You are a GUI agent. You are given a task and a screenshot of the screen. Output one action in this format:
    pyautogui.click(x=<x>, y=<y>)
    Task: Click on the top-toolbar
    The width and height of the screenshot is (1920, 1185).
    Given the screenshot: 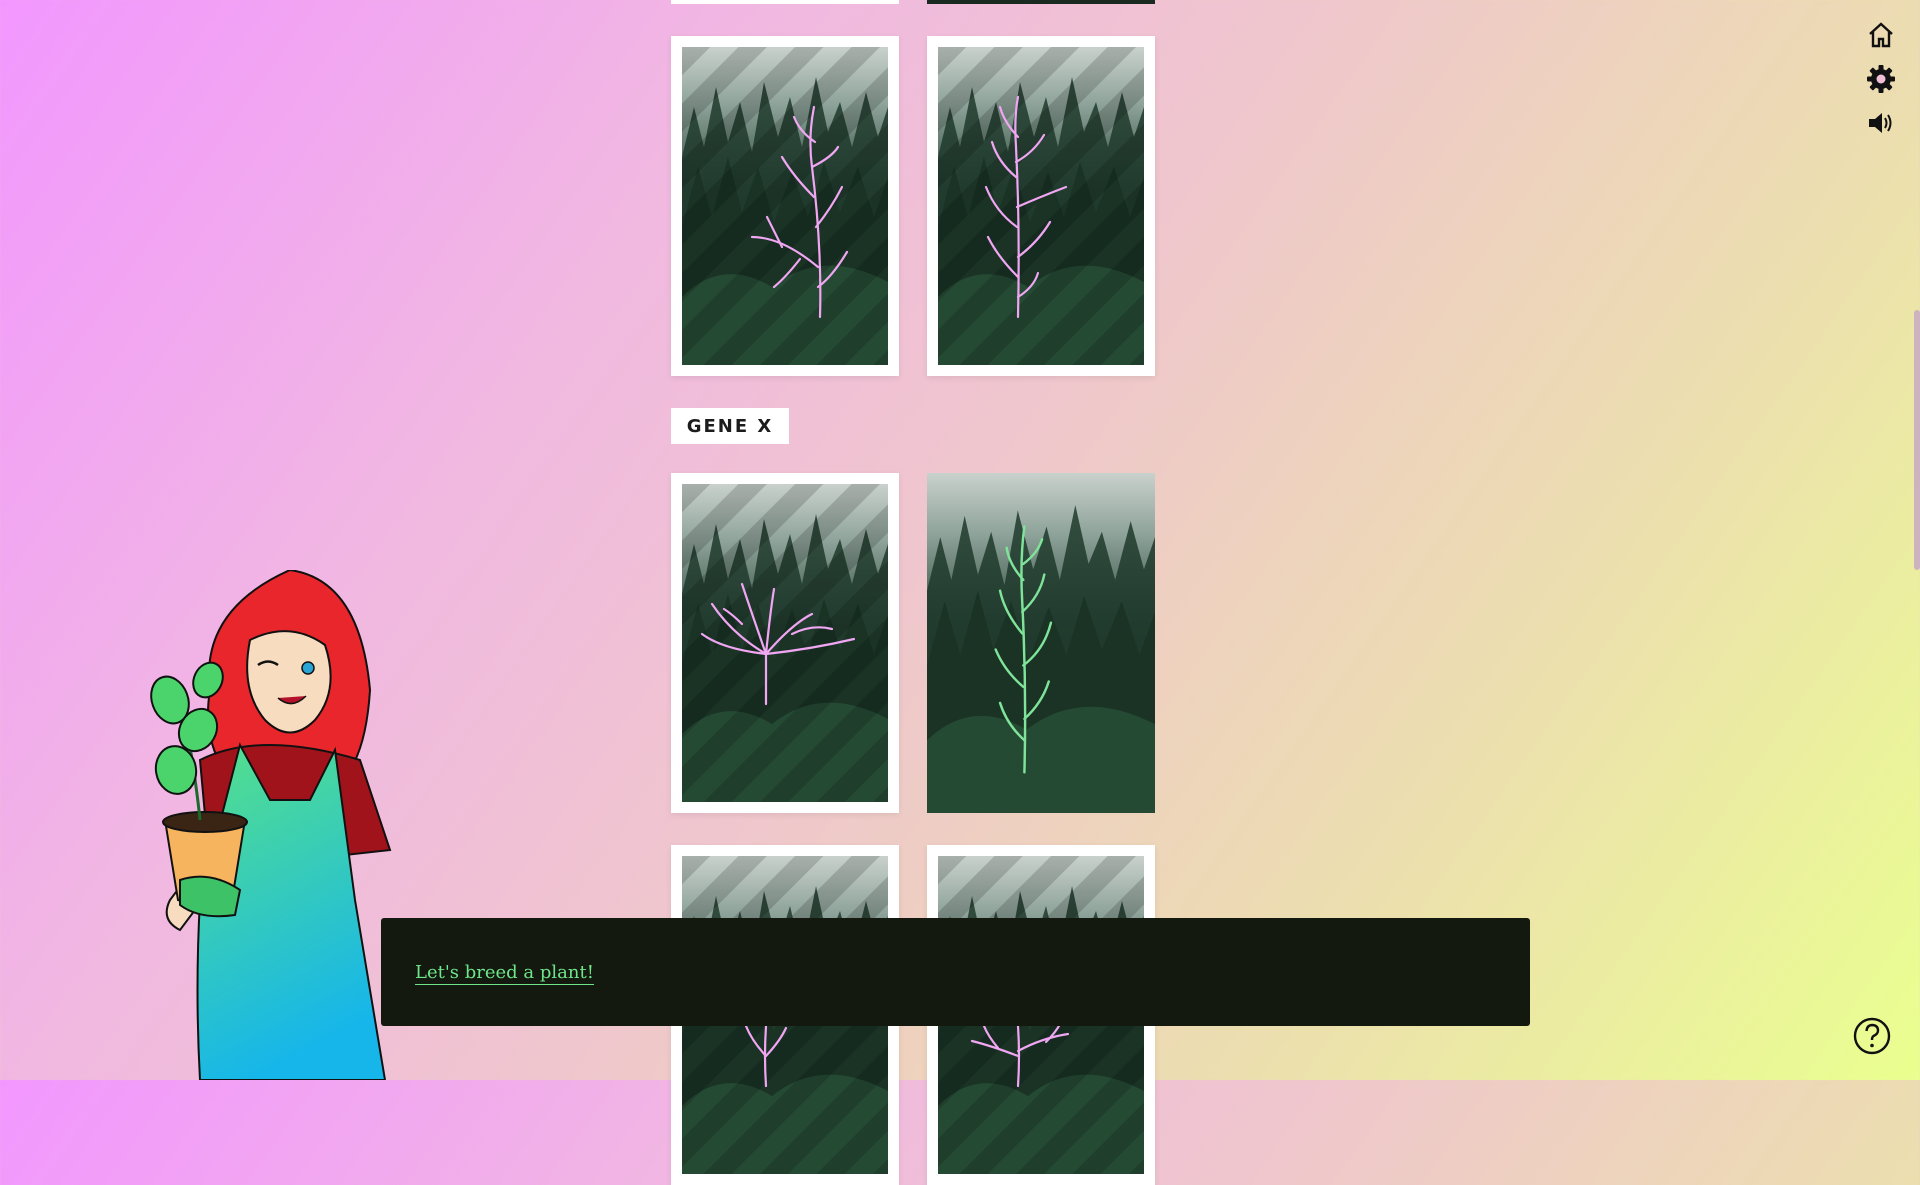 What is the action you would take?
    pyautogui.click(x=1881, y=79)
    